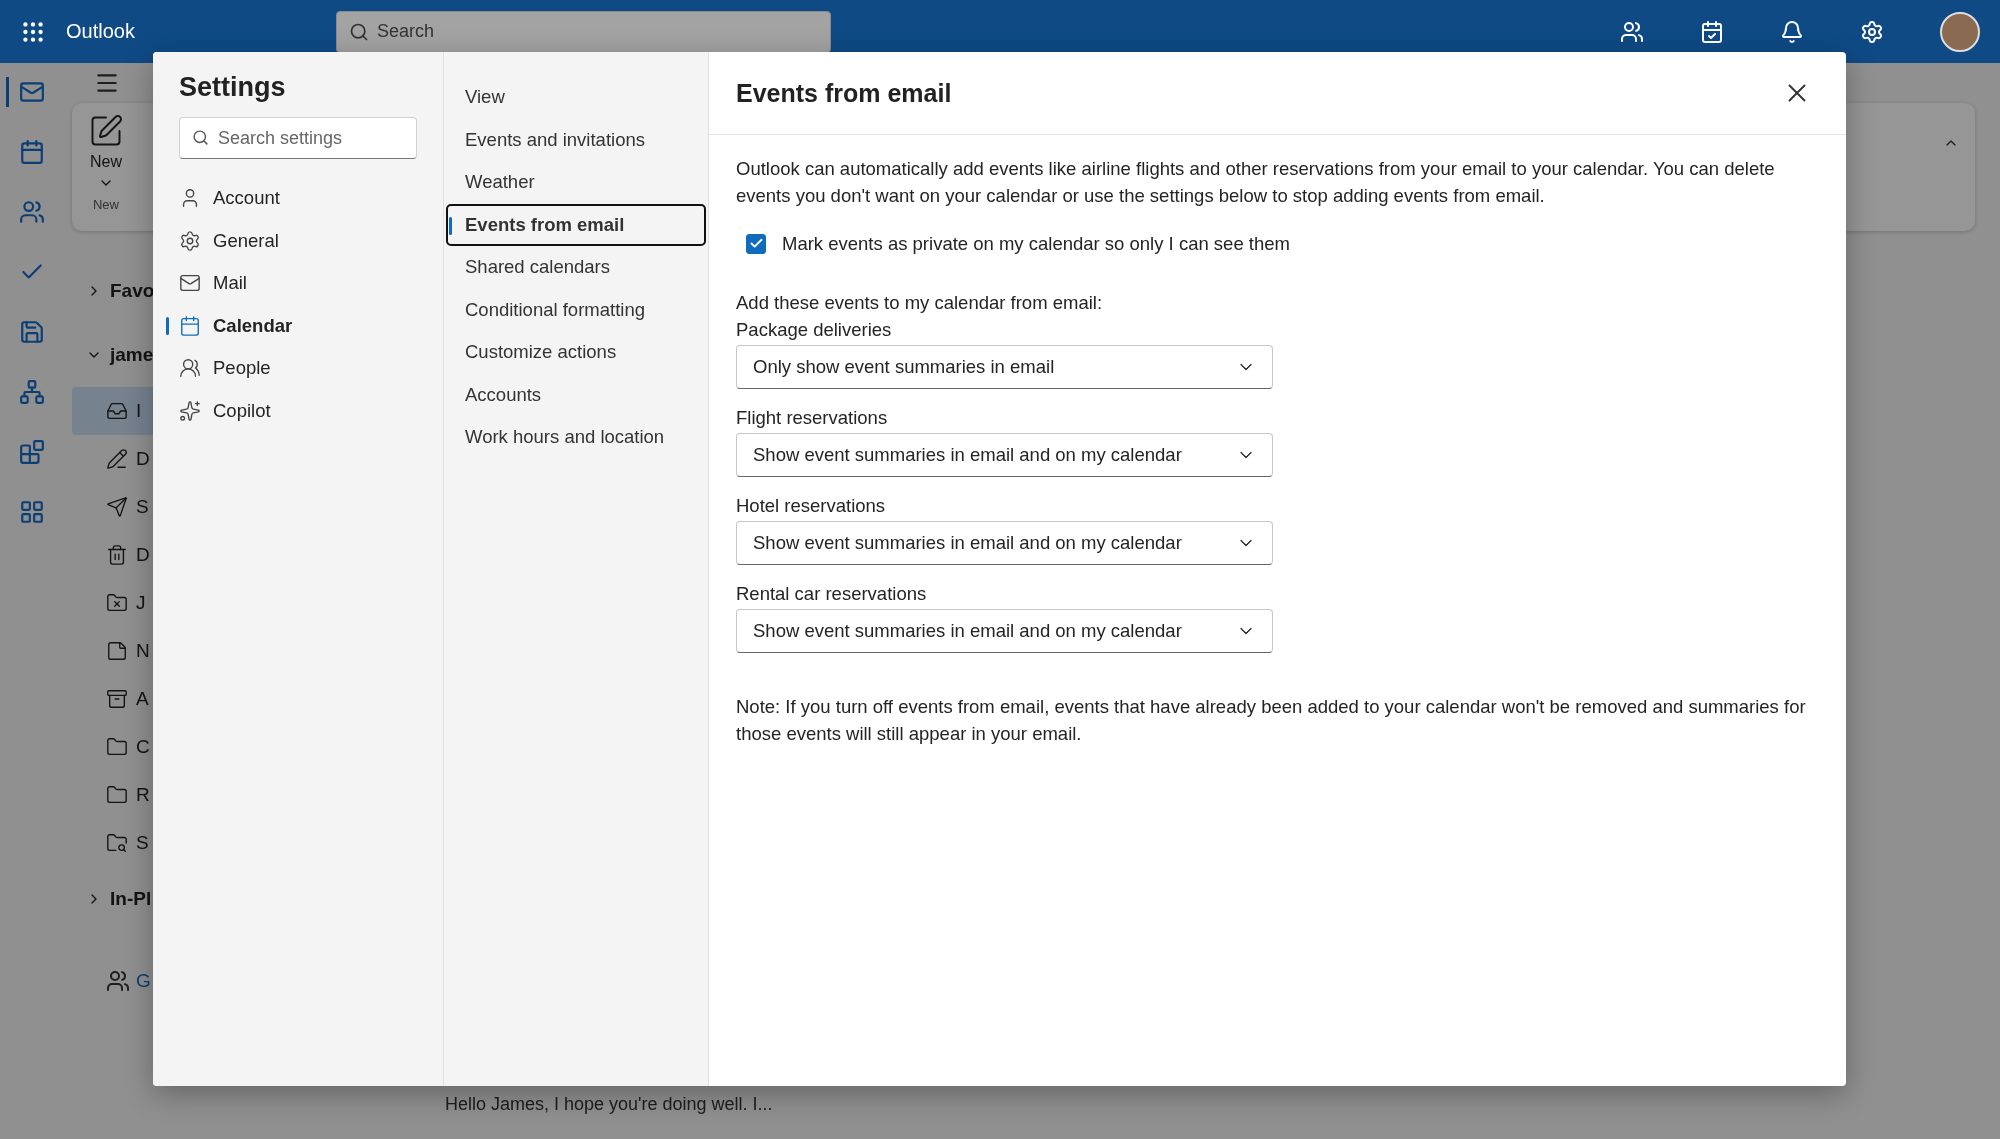  Describe the element at coordinates (207, 699) in the screenshot. I see `folder-item: A` at that location.